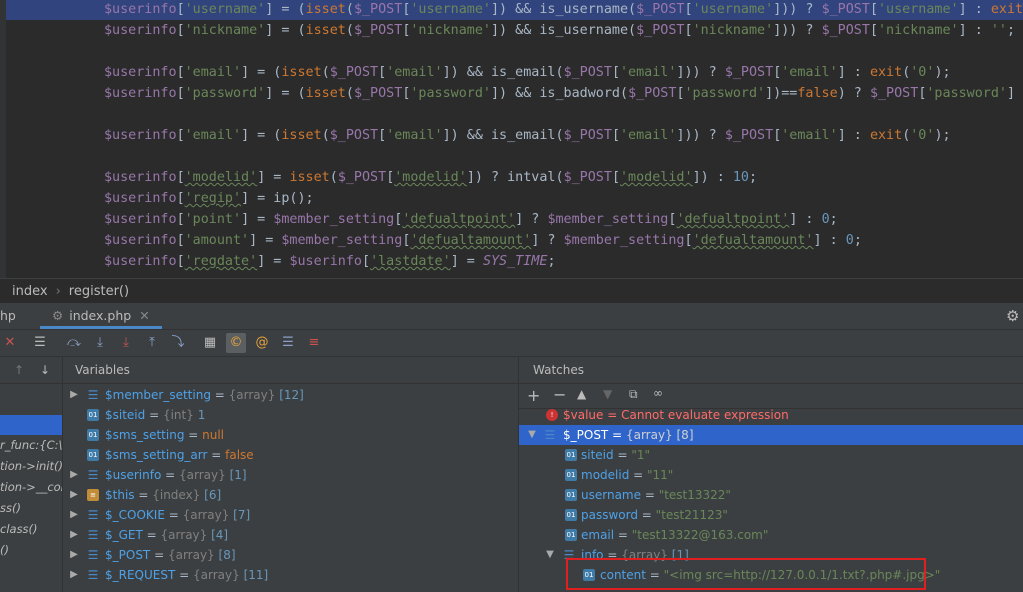 The image size is (1023, 592). I want to click on add-icon: +, so click(533, 395).